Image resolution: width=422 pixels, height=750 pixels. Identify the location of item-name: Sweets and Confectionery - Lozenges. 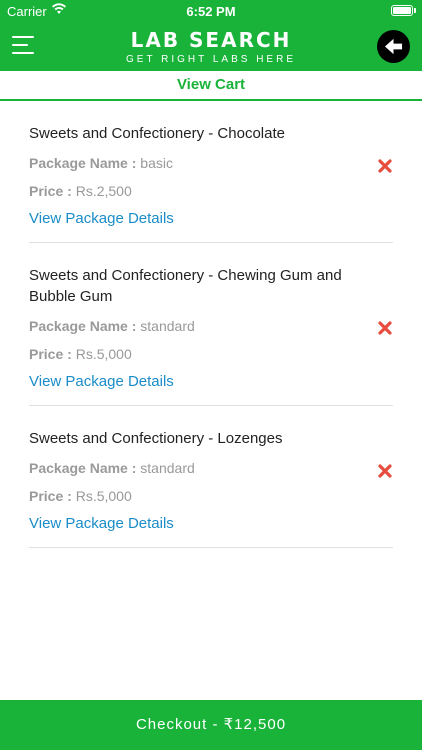
(156, 438).